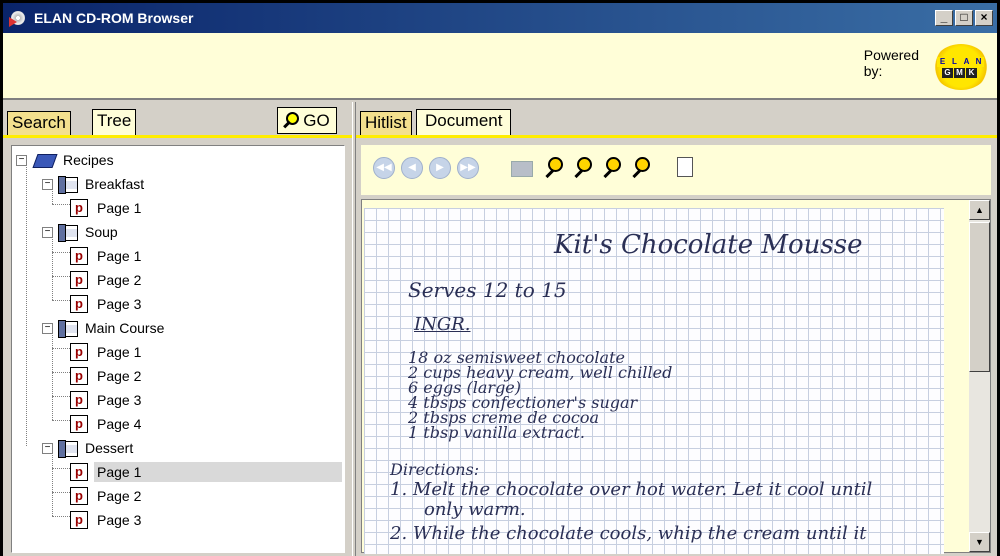 The width and height of the screenshot is (1000, 556). I want to click on search-magnifier-icon, so click(292, 120).